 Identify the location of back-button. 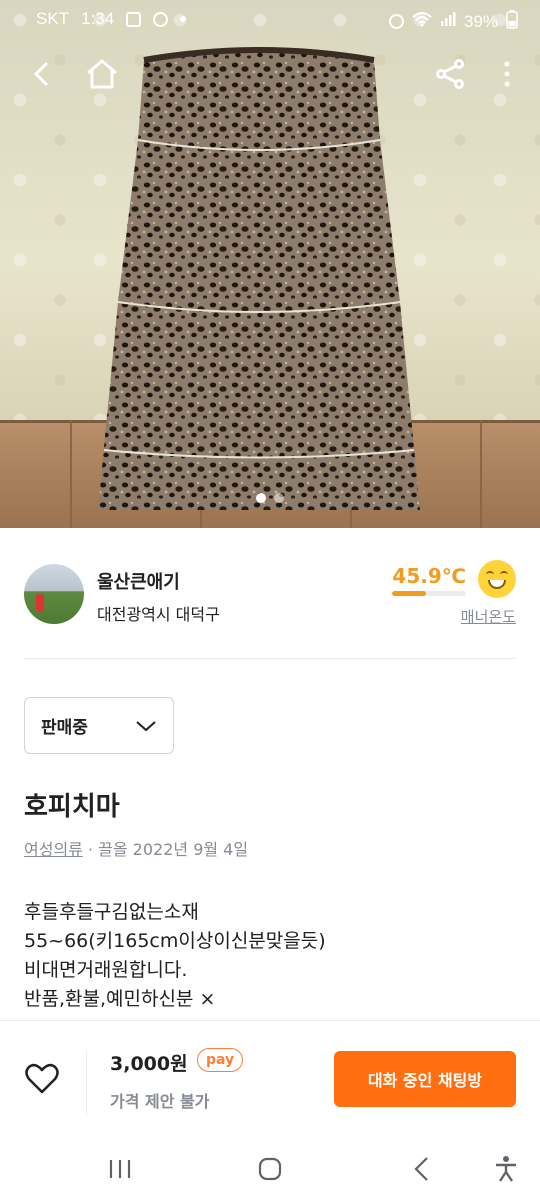
(42, 74).